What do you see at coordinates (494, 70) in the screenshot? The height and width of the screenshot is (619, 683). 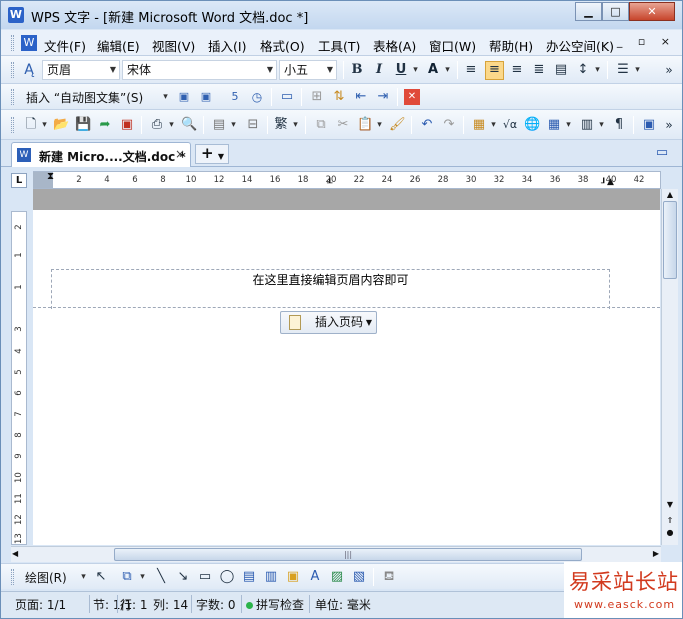 I see `align-center-icon: ≡` at bounding box center [494, 70].